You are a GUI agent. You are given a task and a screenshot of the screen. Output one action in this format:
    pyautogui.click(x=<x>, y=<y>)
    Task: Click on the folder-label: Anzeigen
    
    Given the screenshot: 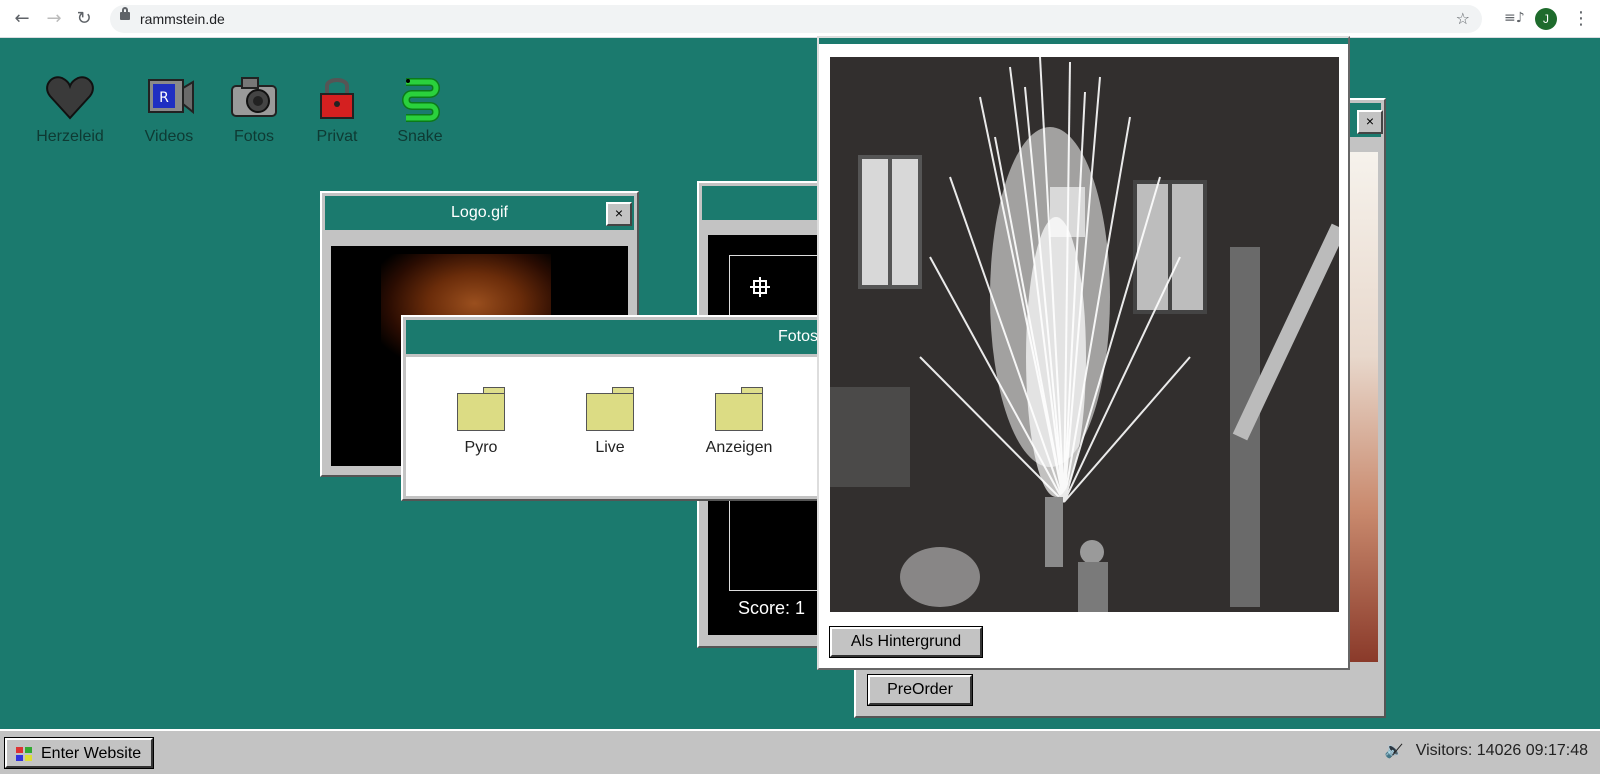 What is the action you would take?
    pyautogui.click(x=739, y=447)
    